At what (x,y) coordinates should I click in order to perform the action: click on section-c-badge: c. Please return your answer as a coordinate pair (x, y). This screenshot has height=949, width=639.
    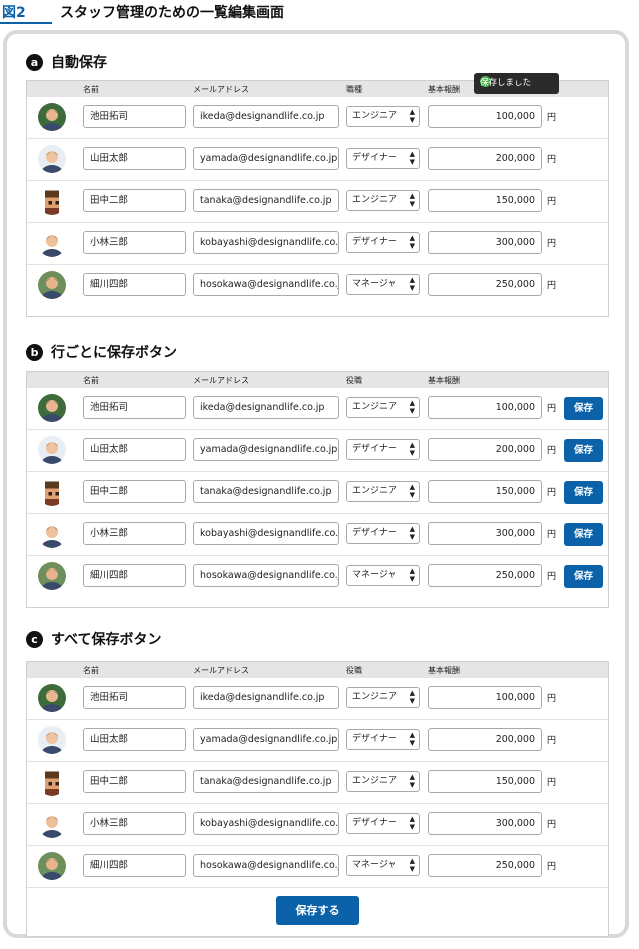
    Looking at the image, I should click on (34, 639).